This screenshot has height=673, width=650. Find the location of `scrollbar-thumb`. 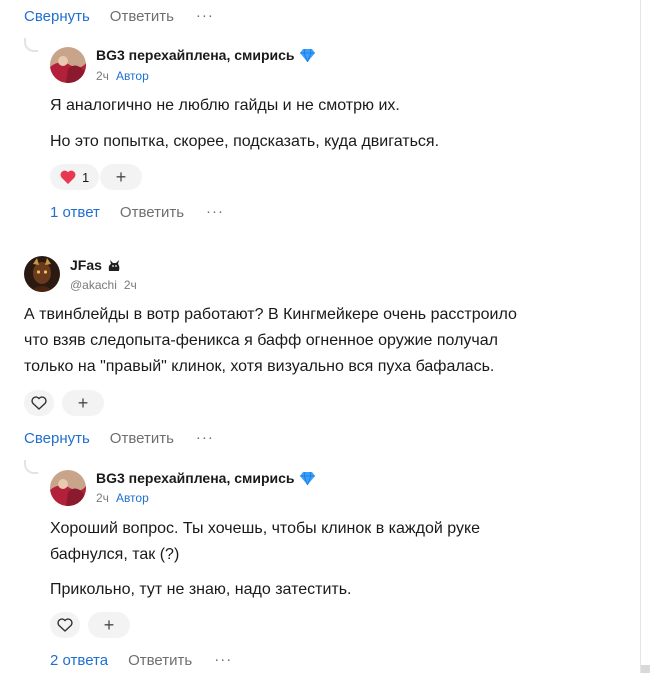

scrollbar-thumb is located at coordinates (645, 669).